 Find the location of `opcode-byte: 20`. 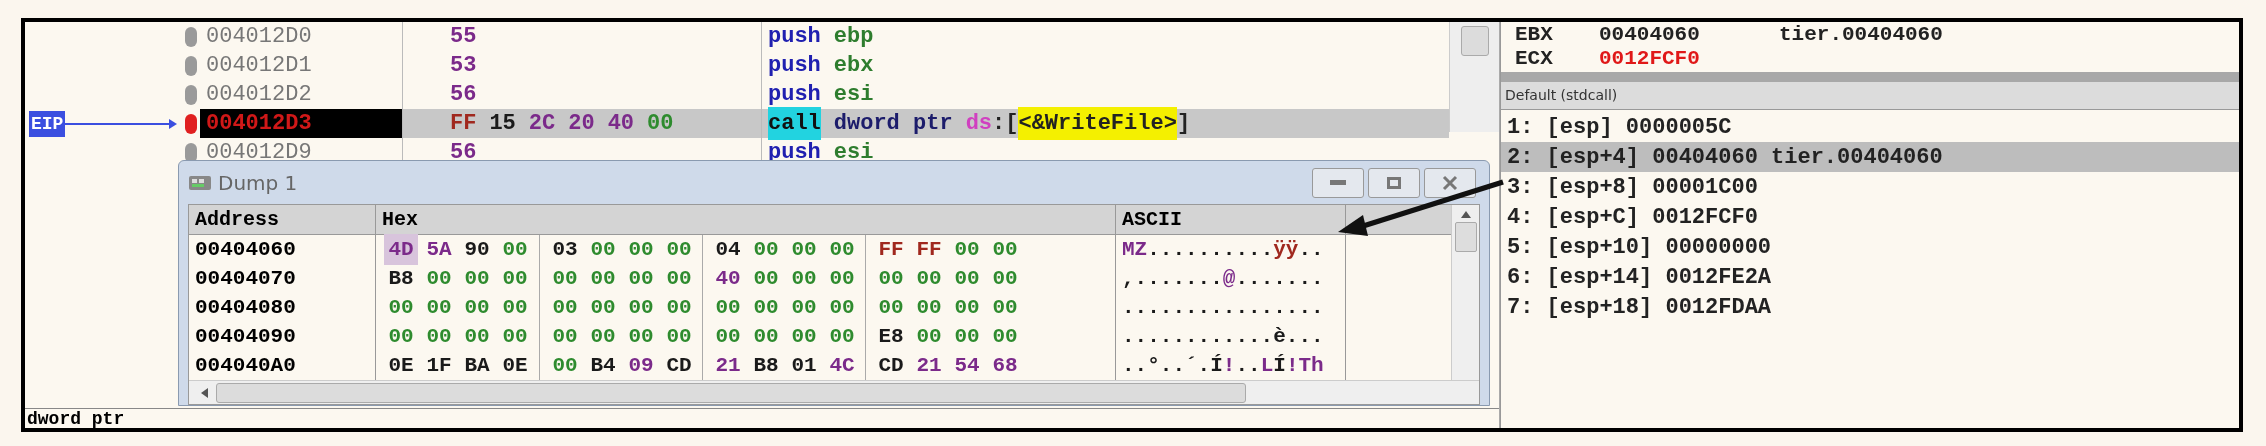

opcode-byte: 20 is located at coordinates (581, 124).